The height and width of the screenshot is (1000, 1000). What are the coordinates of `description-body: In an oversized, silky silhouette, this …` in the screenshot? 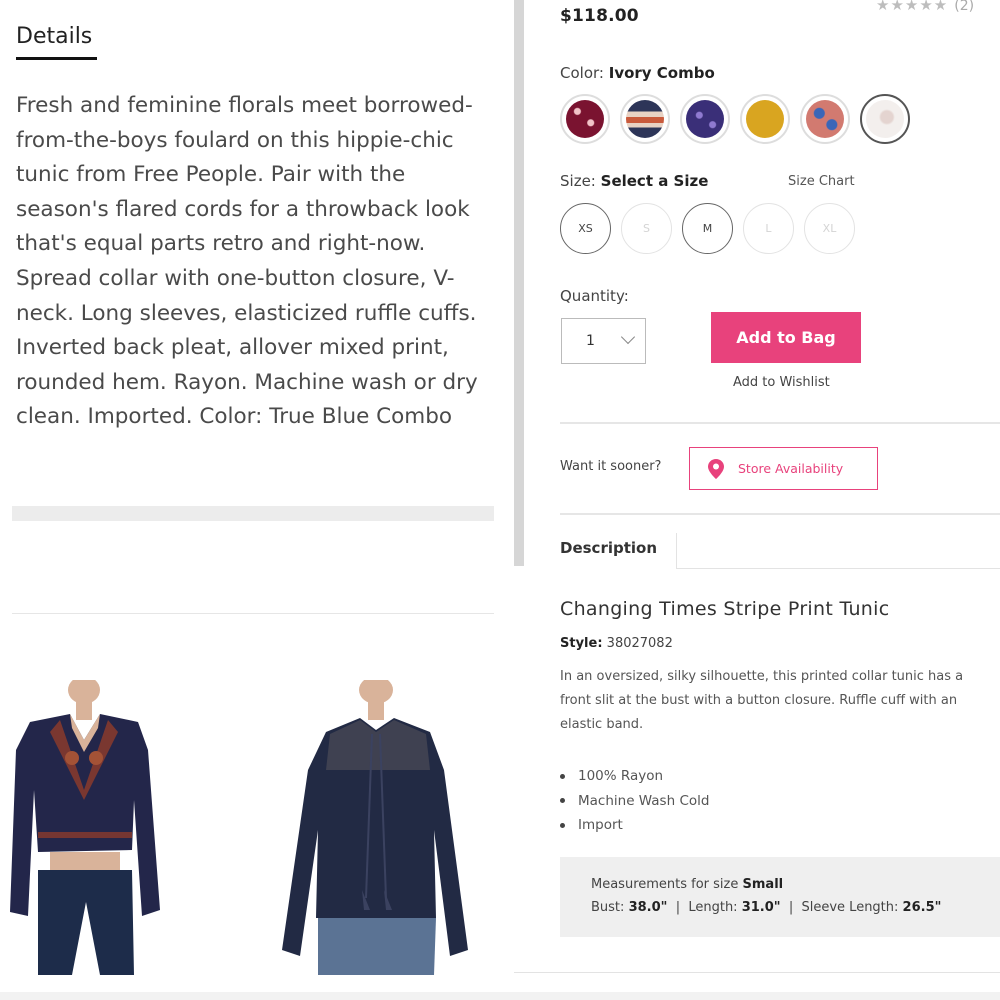 It's located at (780, 701).